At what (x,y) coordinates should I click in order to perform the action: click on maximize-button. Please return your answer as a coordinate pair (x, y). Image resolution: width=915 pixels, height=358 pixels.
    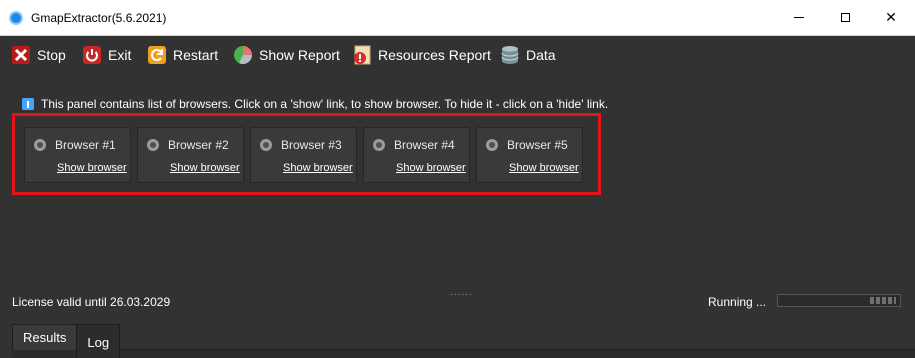
    Looking at the image, I should click on (845, 17).